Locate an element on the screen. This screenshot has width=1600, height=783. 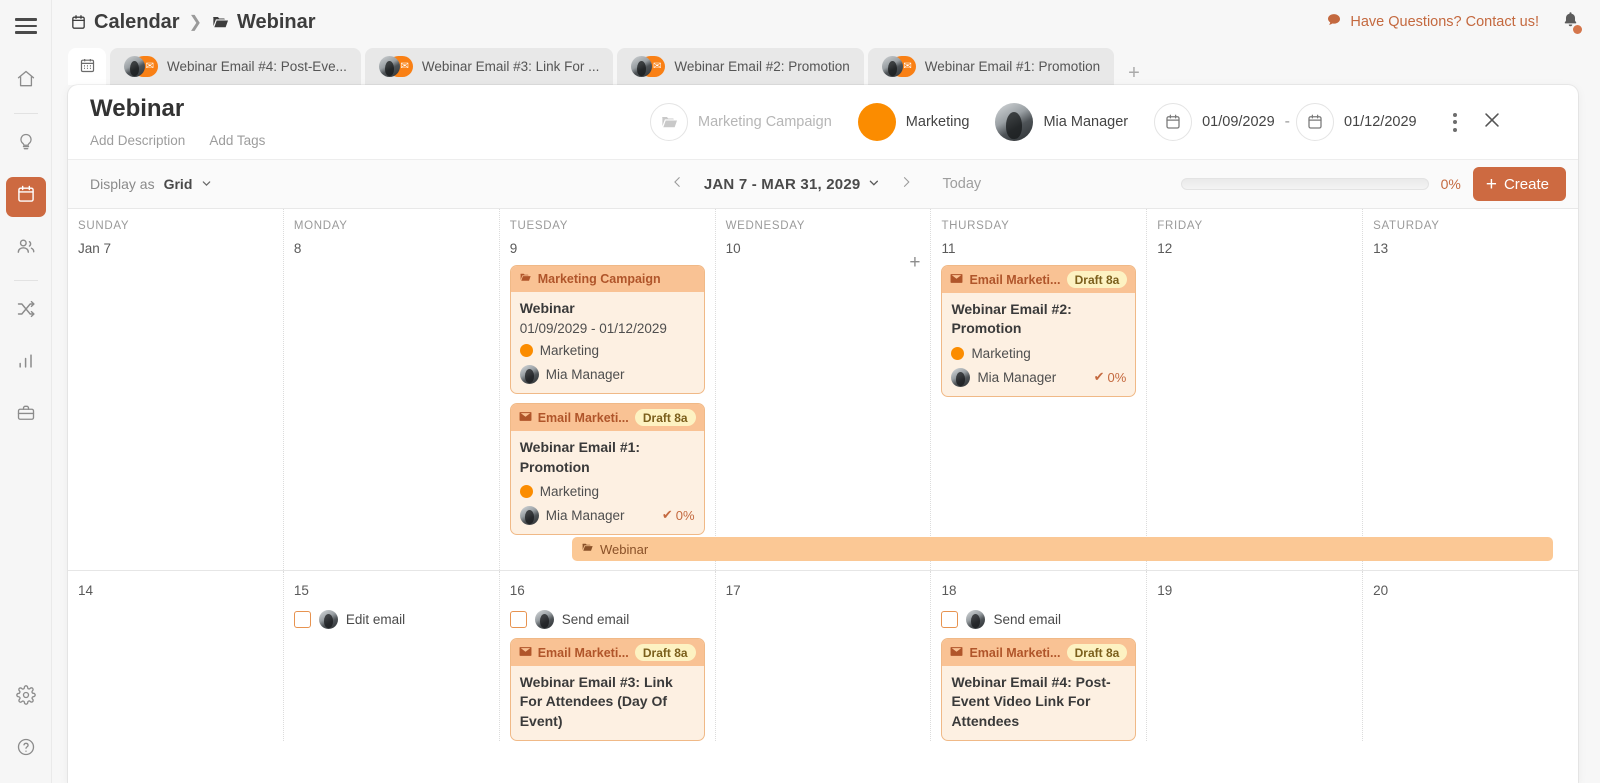
campaign-chip: Marketing Campaign is located at coordinates (741, 122).